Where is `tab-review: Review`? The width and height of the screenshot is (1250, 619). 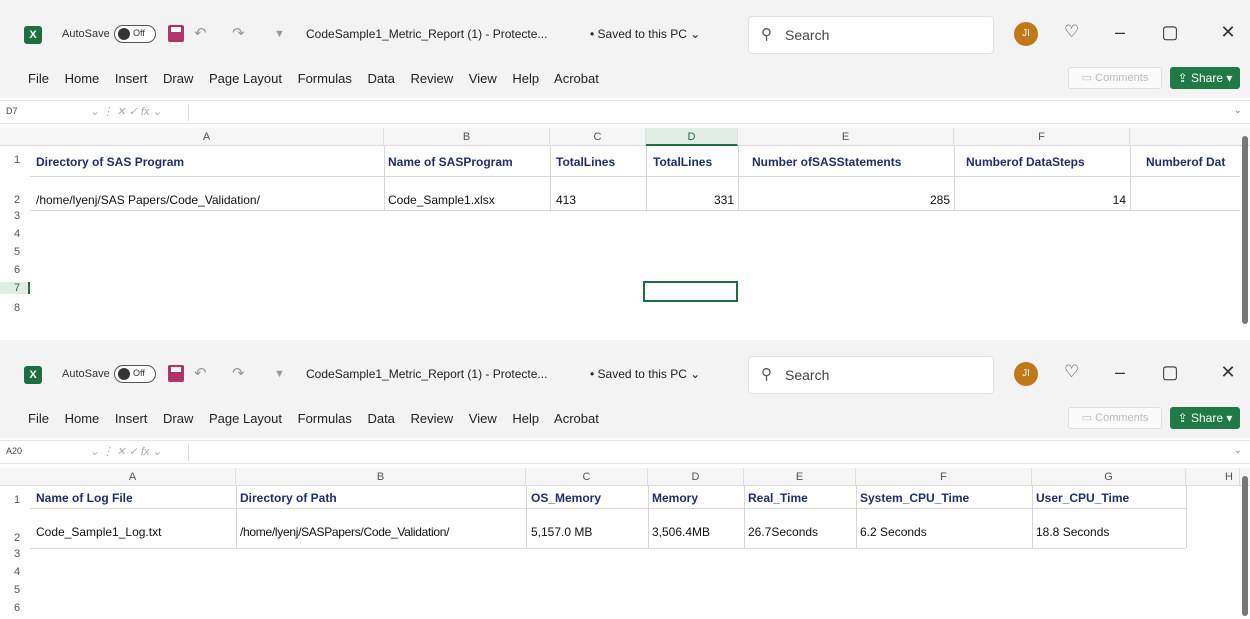 tab-review: Review is located at coordinates (432, 418).